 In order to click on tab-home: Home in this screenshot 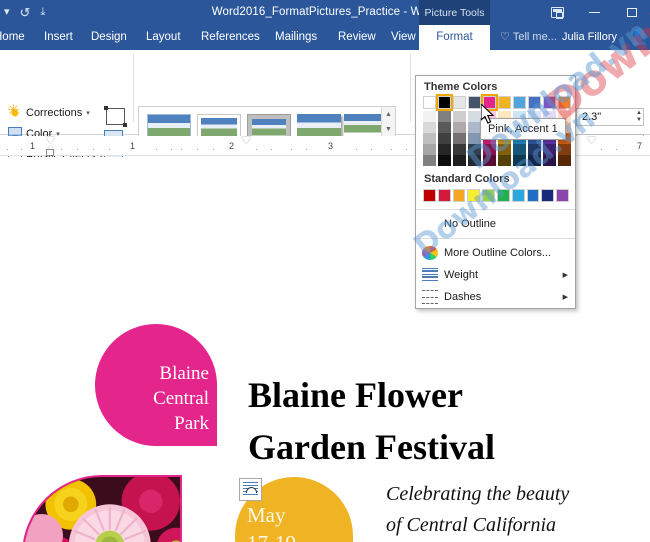, I will do `click(15, 37)`.